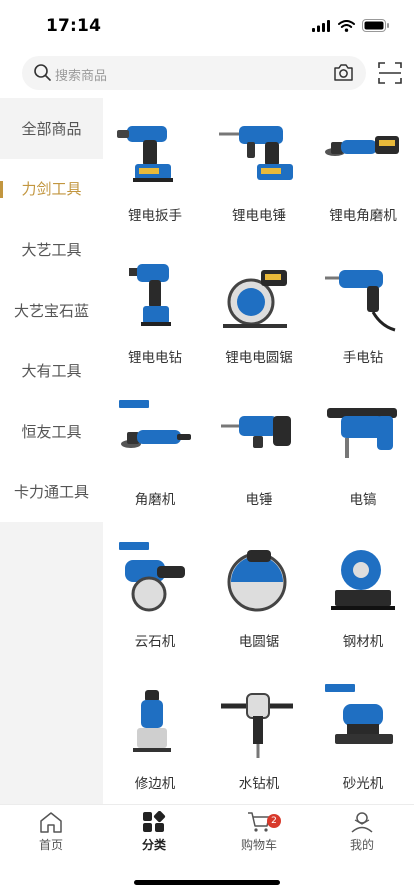  Describe the element at coordinates (81, 76) in the screenshot. I see `search-placeholder: 搜索商品` at that location.